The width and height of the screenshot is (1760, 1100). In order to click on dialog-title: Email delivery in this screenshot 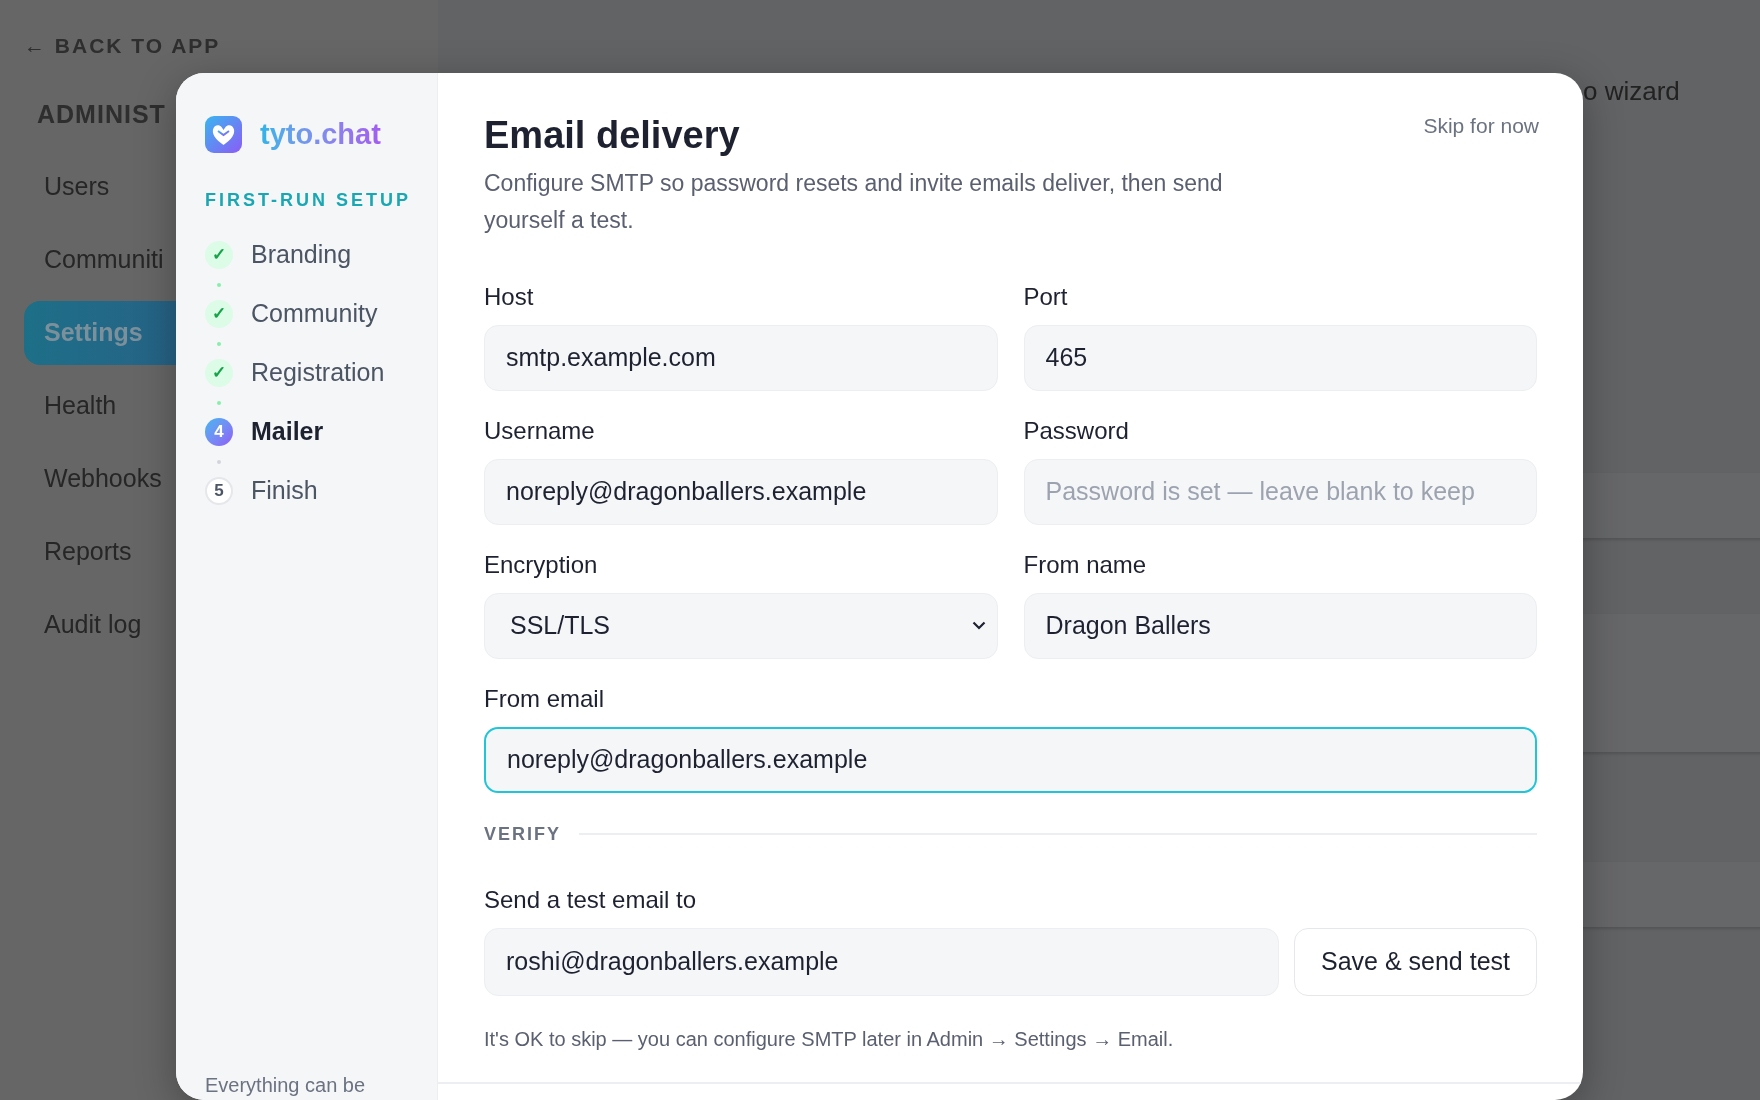, I will do `click(612, 135)`.